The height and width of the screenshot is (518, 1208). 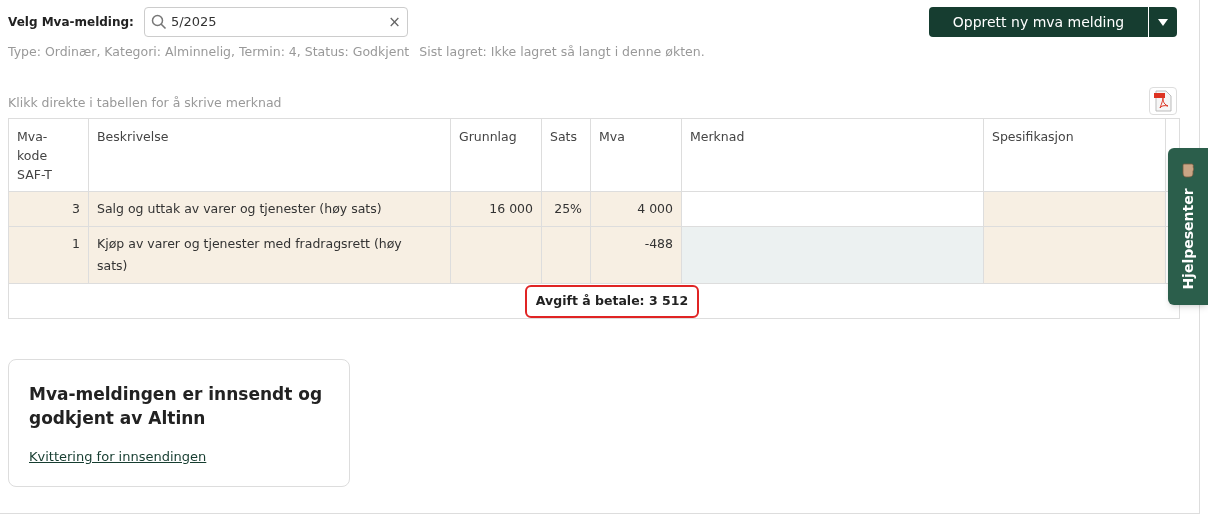 I want to click on table-cell: 25%, so click(x=566, y=208).